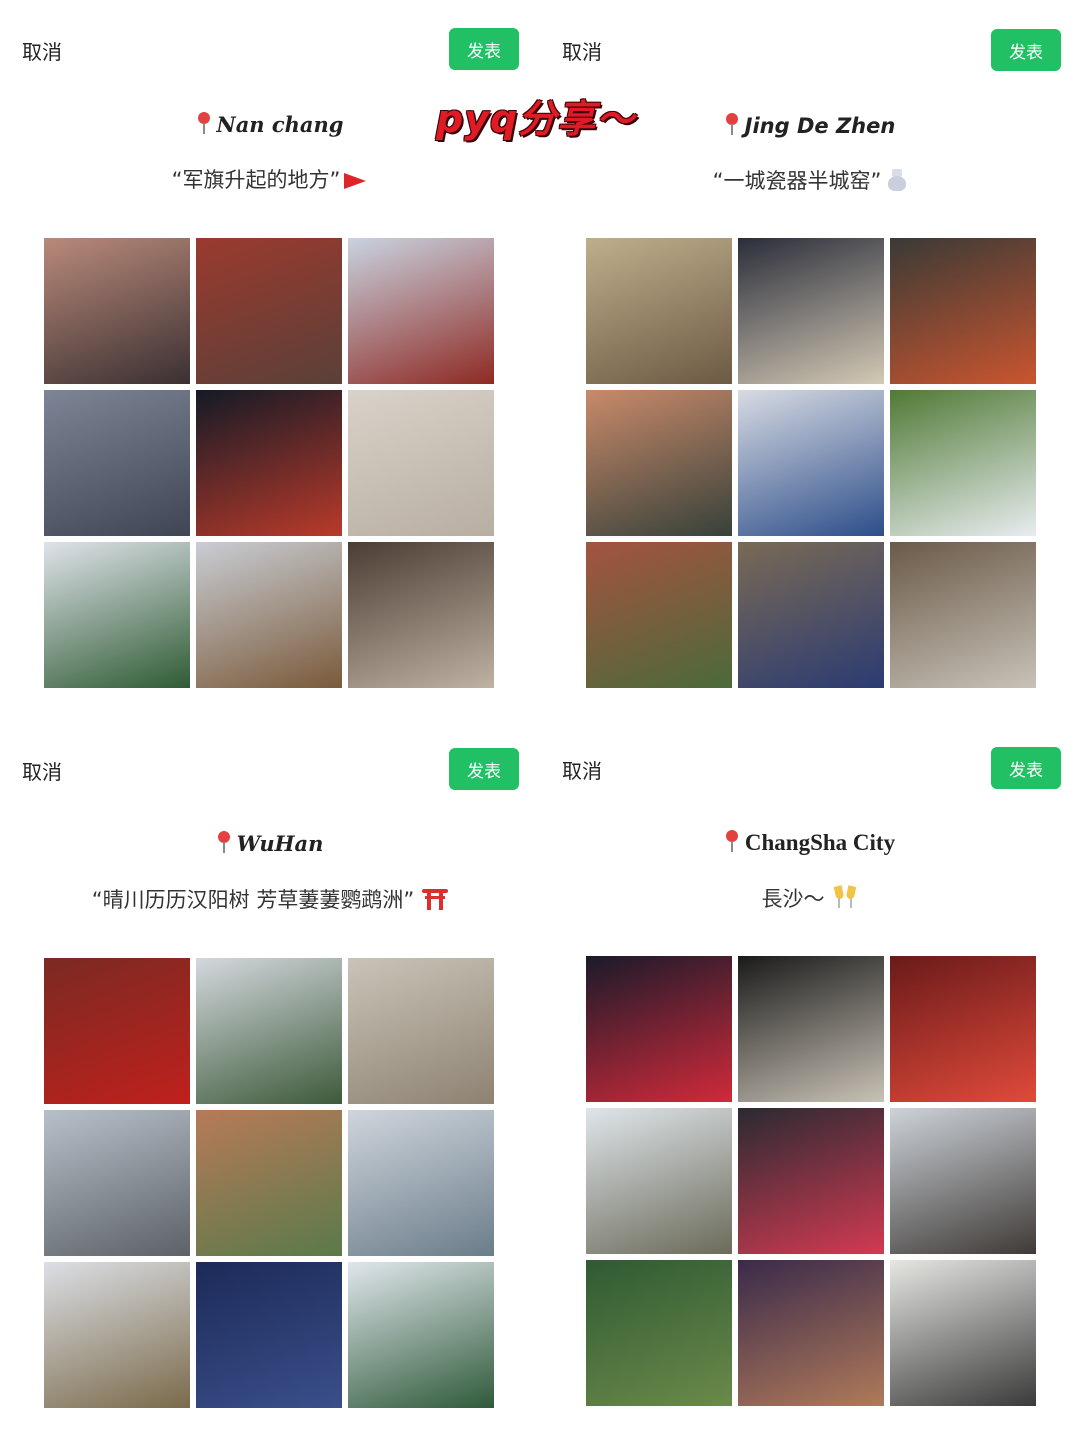 The width and height of the screenshot is (1080, 1440). I want to click on location-name: WuHan, so click(280, 843).